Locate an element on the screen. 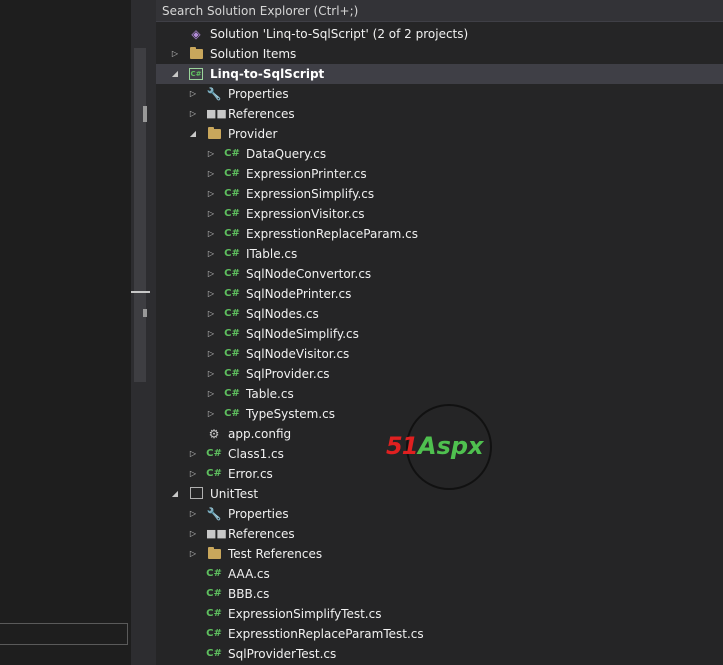 The image size is (723, 665). tree-item-label: ExpresstionReplaceParam.cs is located at coordinates (332, 234).